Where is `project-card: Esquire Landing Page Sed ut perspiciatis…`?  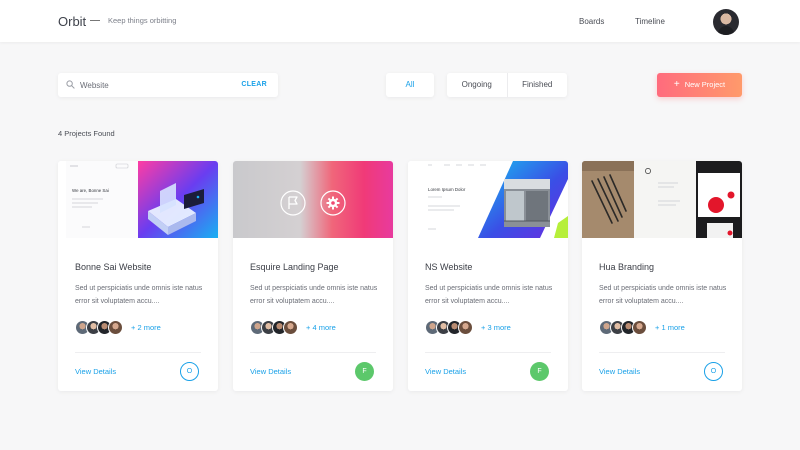 project-card: Esquire Landing Page Sed ut perspiciatis… is located at coordinates (313, 276).